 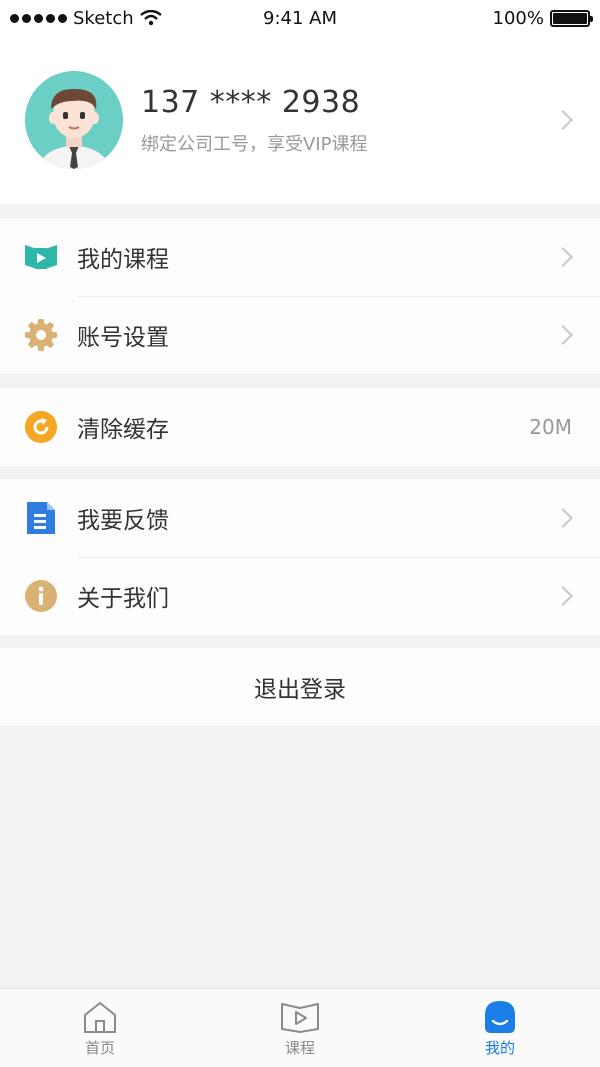 What do you see at coordinates (518, 18) in the screenshot?
I see `battery-percent: 100%` at bounding box center [518, 18].